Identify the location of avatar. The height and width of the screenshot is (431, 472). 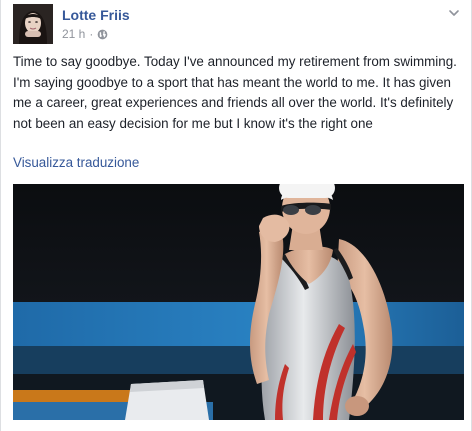
(33, 24).